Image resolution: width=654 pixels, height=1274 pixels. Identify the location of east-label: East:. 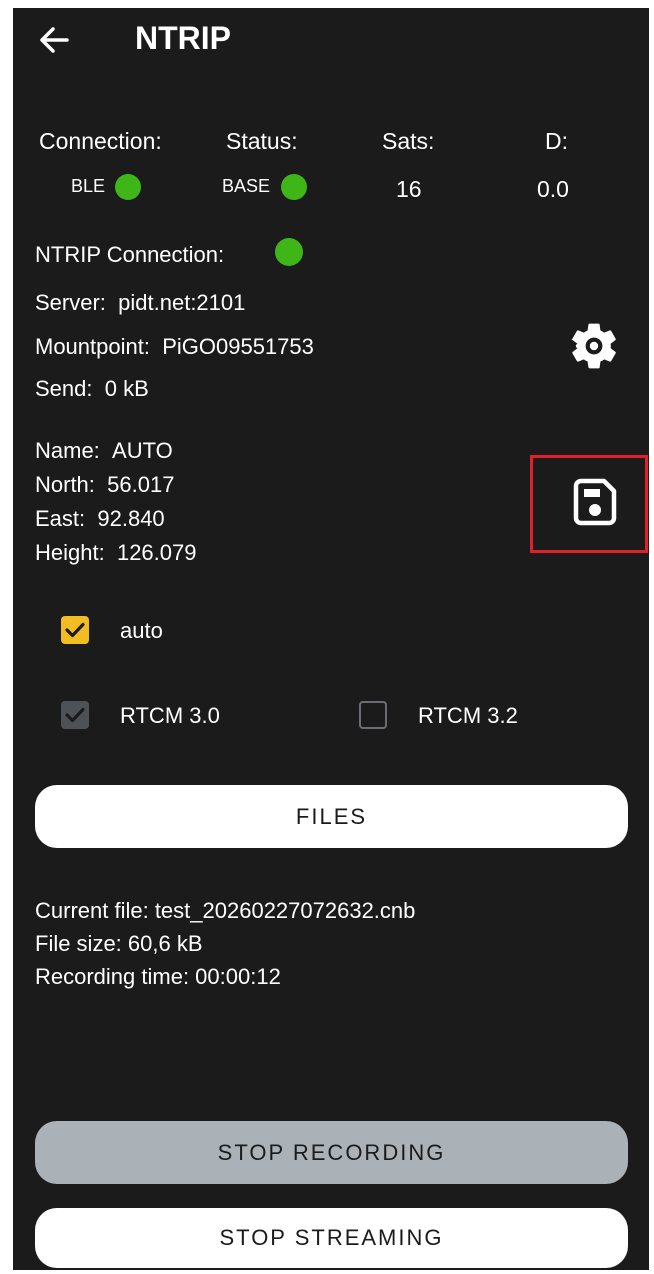
(60, 518).